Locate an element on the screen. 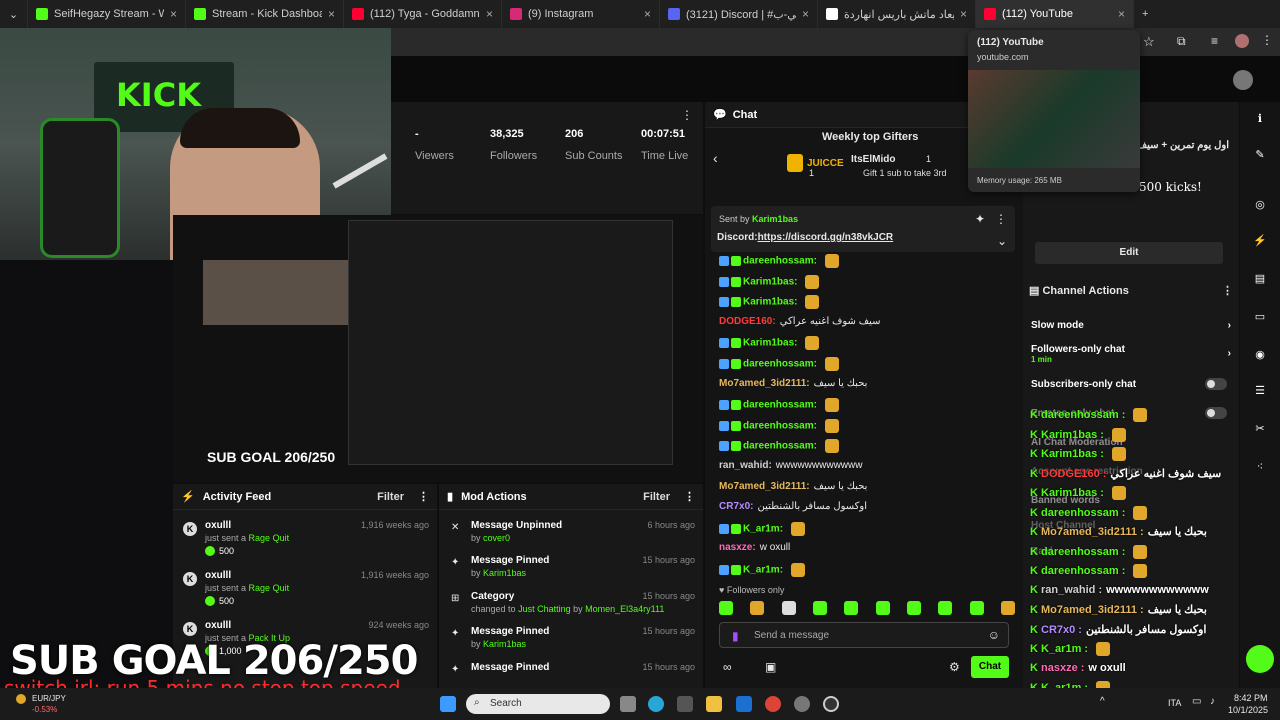 The image size is (1280, 720). document-icon: ▤ is located at coordinates (1260, 280).